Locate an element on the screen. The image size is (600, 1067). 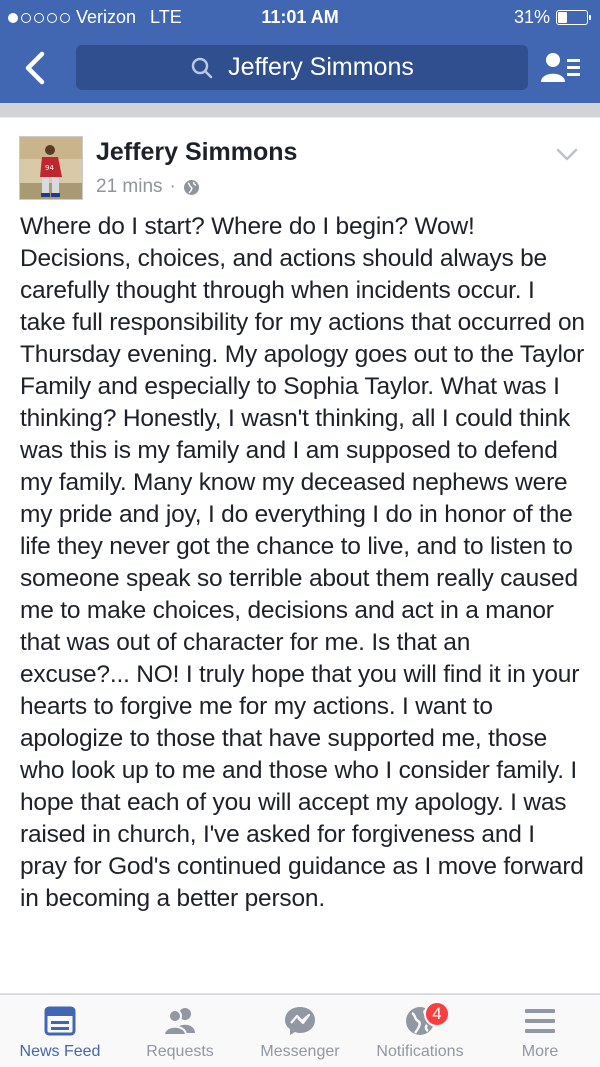
divider is located at coordinates (300, 110).